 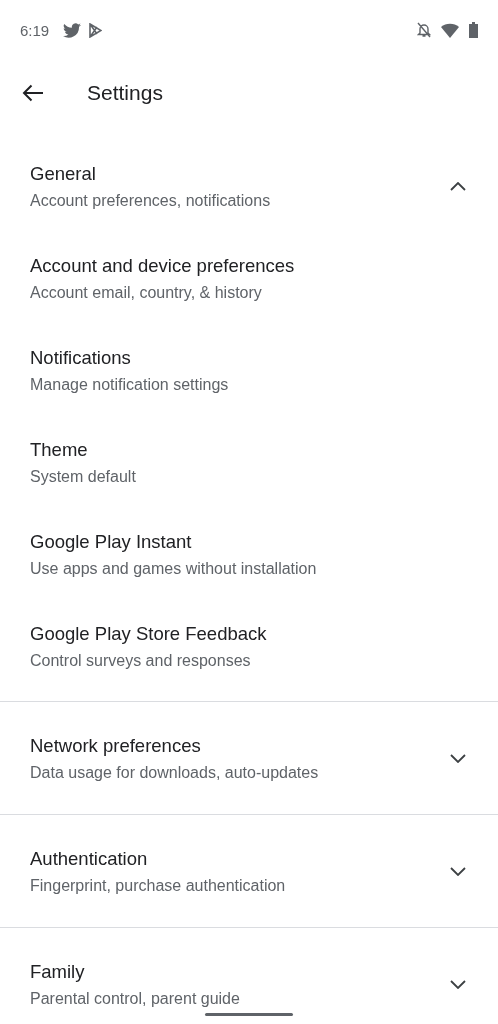 I want to click on settings-item: Notifications Manage notification settings, so click(x=249, y=370).